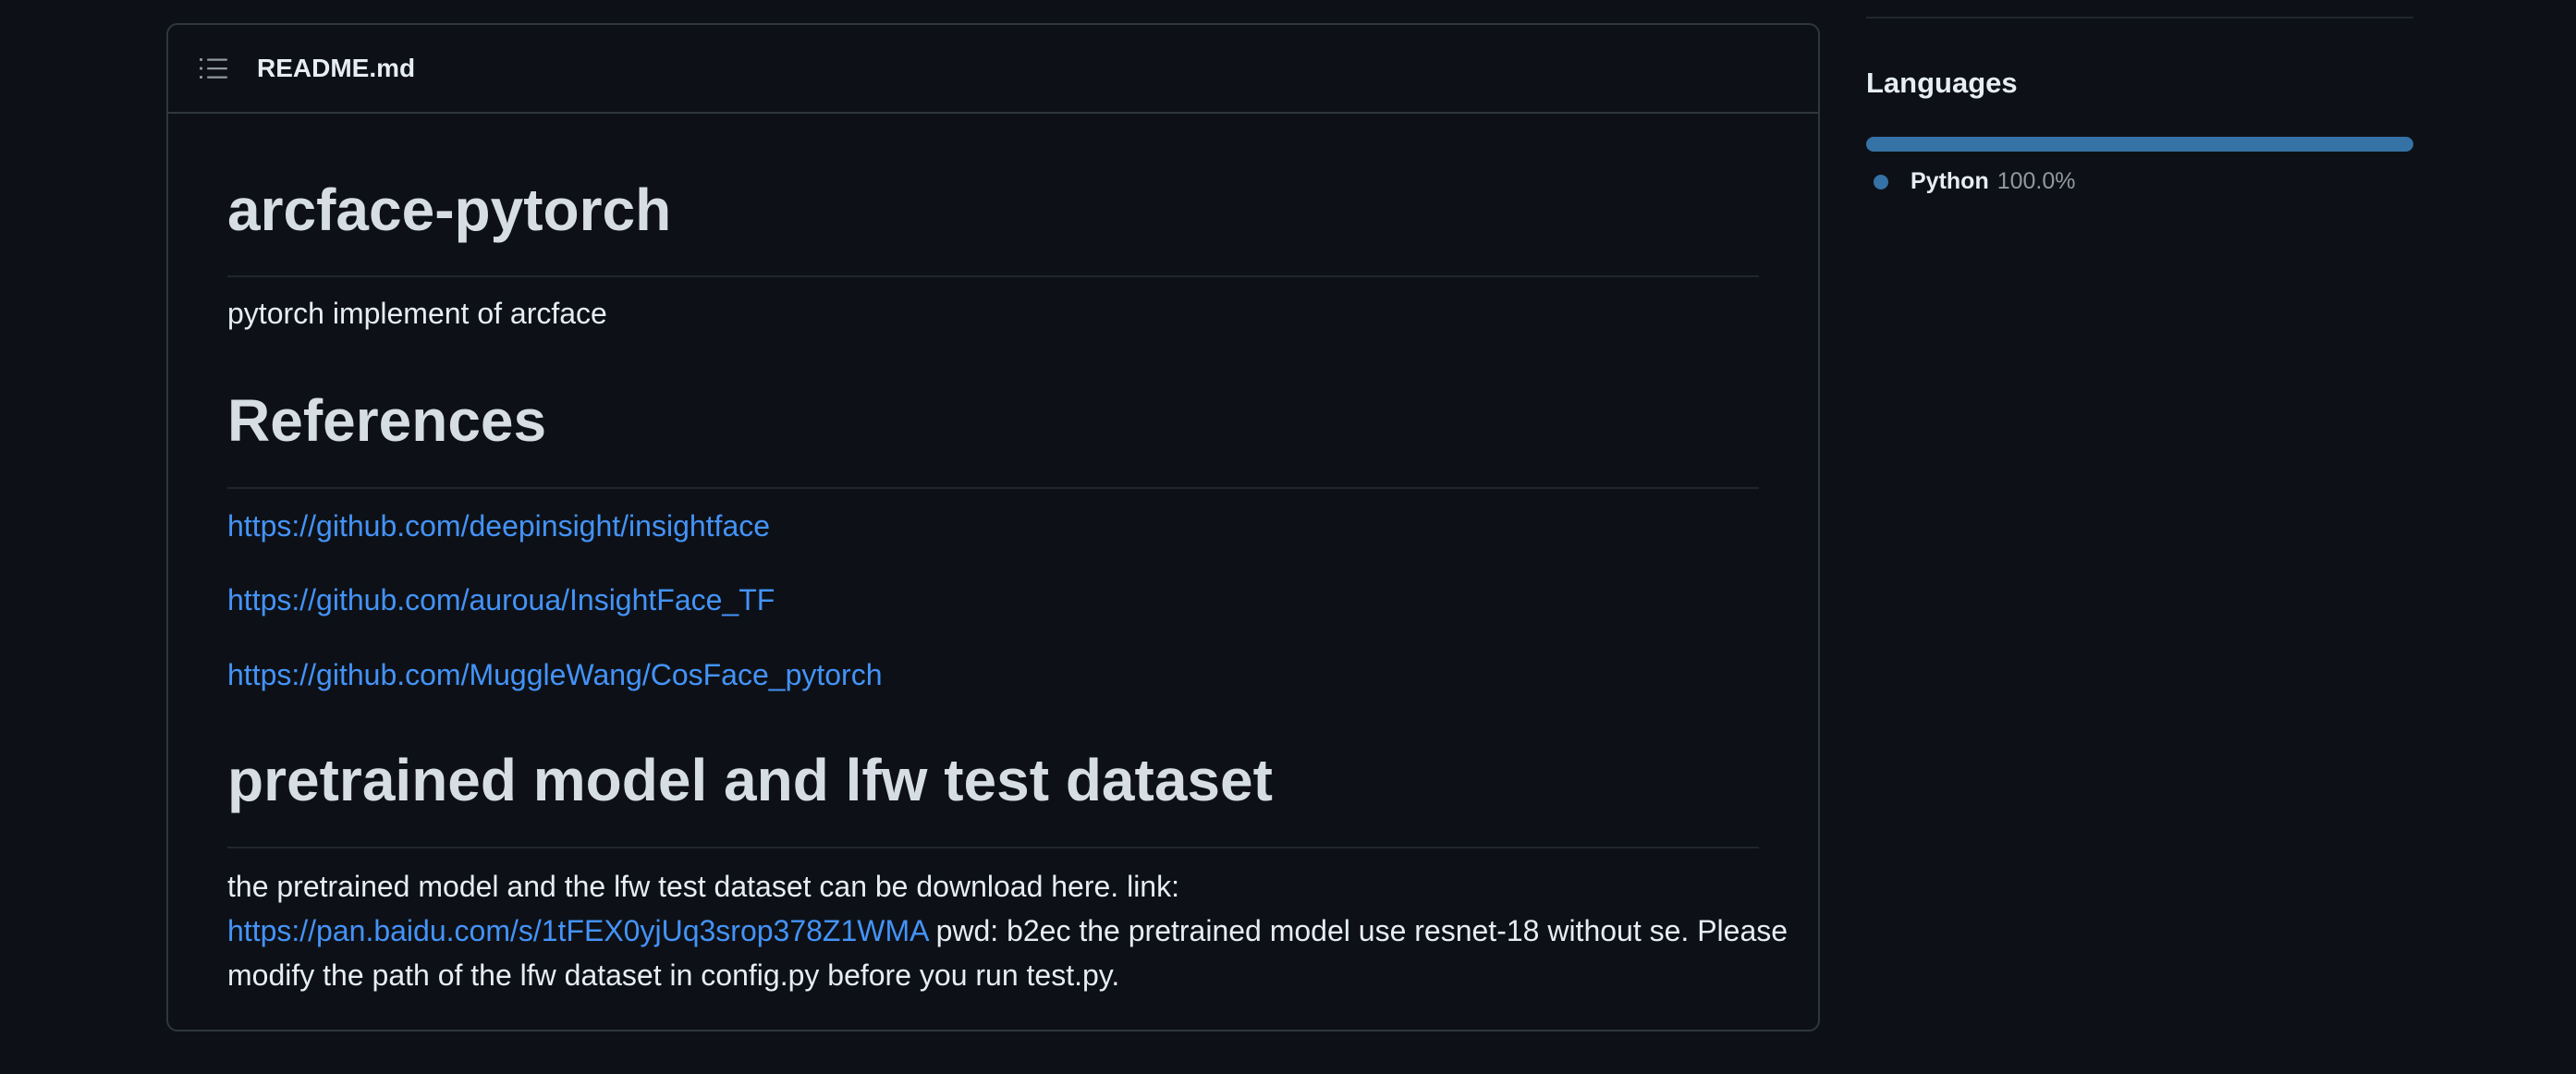 This screenshot has height=1074, width=2576. I want to click on language-bar-python, so click(2139, 144).